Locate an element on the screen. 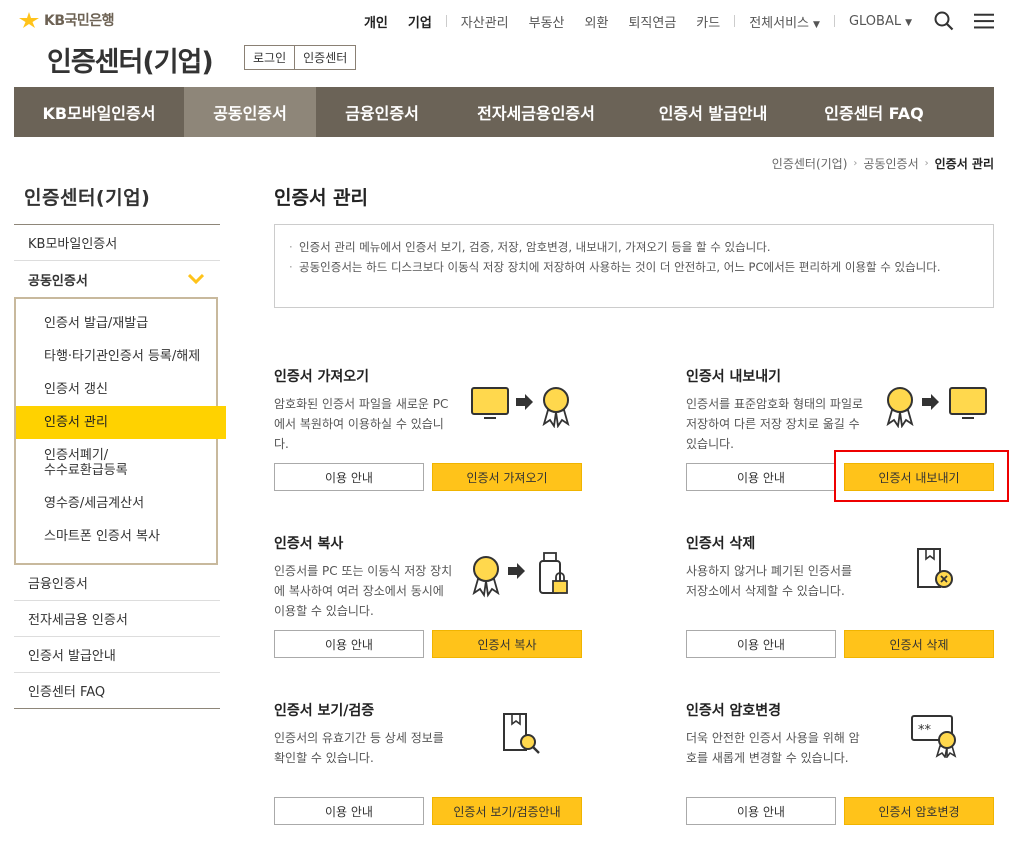 The width and height of the screenshot is (1020, 861). login-tab: 로그인 is located at coordinates (270, 57).